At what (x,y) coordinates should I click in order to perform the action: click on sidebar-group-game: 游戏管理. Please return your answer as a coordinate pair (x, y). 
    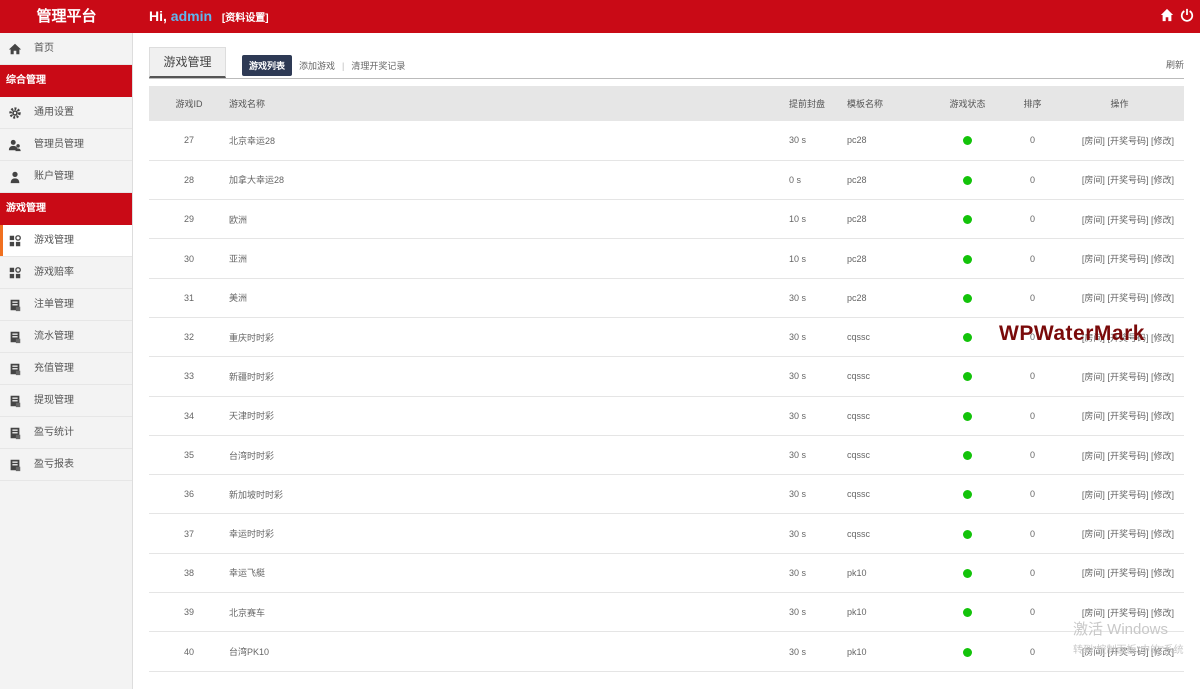
    Looking at the image, I should click on (66, 209).